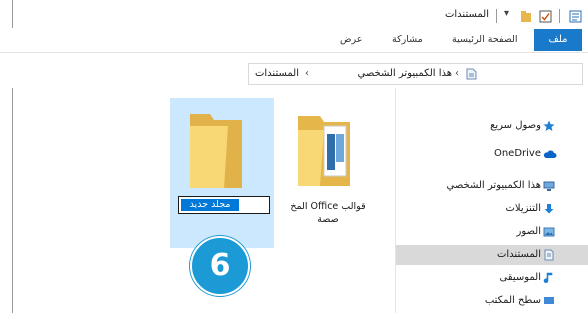 Image resolution: width=588 pixels, height=313 pixels. Describe the element at coordinates (549, 232) in the screenshot. I see `pictures-icon` at that location.